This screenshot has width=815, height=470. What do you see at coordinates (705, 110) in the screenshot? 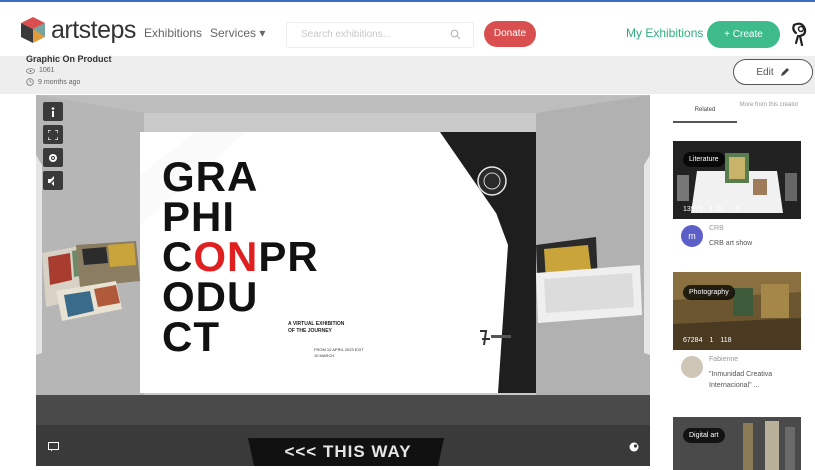
I see `tab-related: Related` at bounding box center [705, 110].